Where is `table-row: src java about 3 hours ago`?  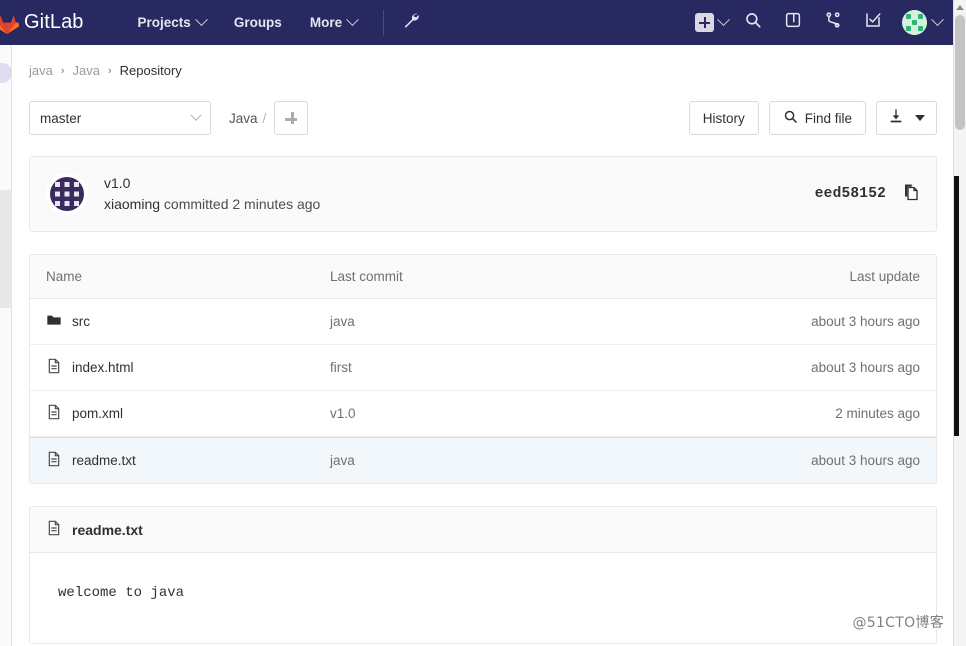
table-row: src java about 3 hours ago is located at coordinates (483, 322).